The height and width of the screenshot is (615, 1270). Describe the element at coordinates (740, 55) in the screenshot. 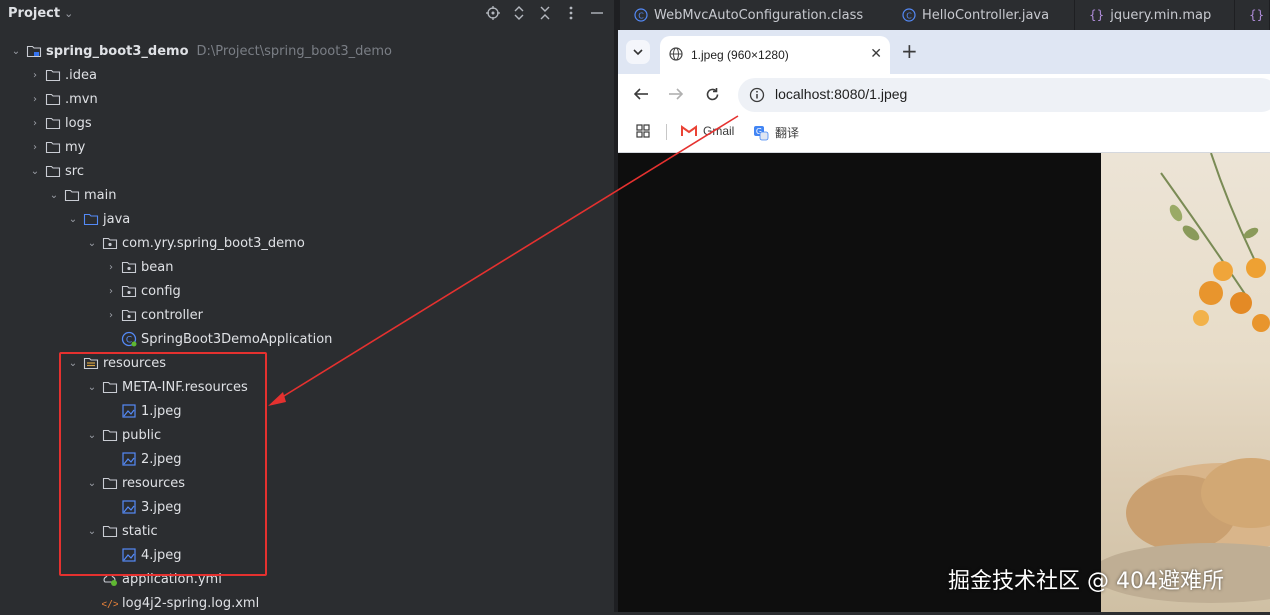

I see `browser-tab-title: 1.jpeg (960×1280)` at that location.